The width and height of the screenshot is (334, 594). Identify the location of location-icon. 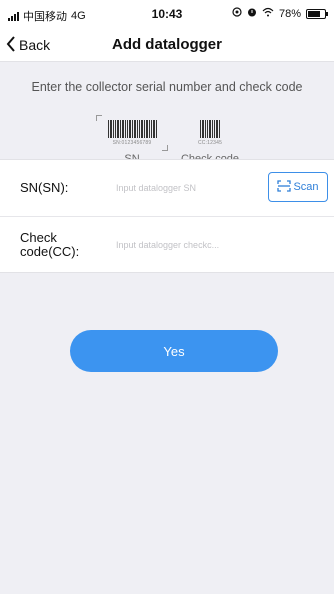
(237, 13).